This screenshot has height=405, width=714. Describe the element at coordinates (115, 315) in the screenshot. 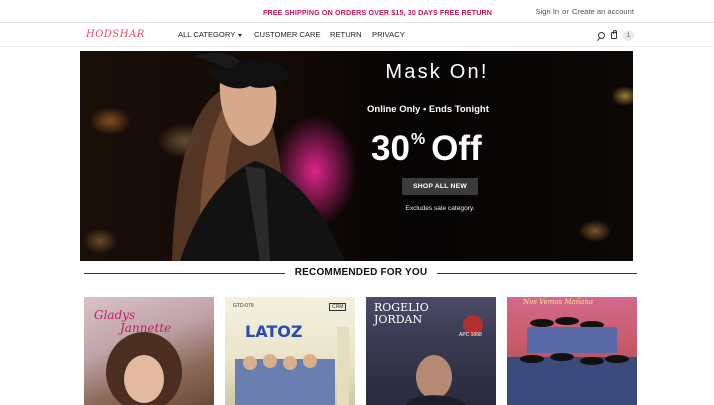

I see `product-title-line1: Gladys` at that location.